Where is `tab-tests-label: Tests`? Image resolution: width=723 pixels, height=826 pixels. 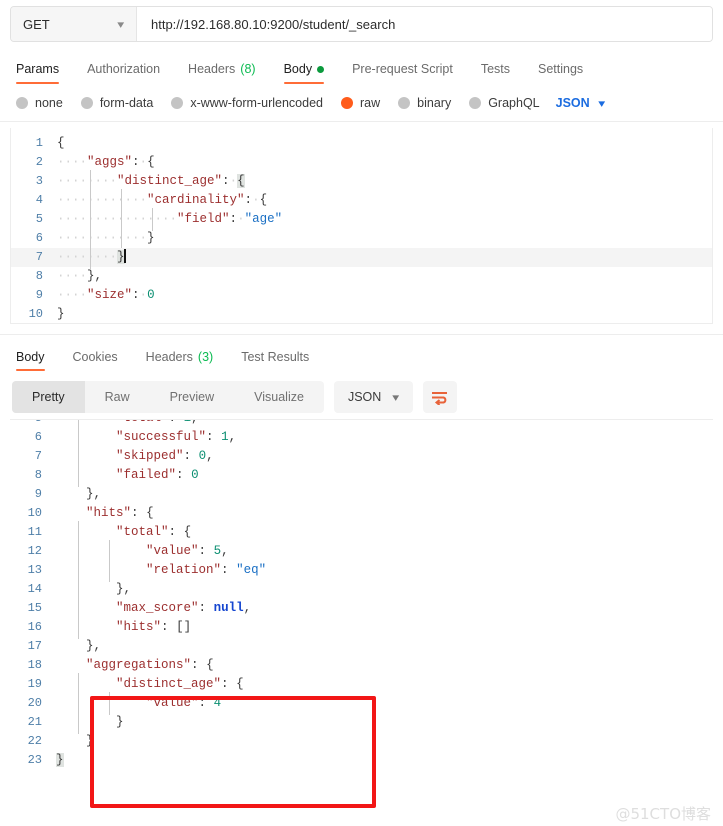 tab-tests-label: Tests is located at coordinates (495, 69).